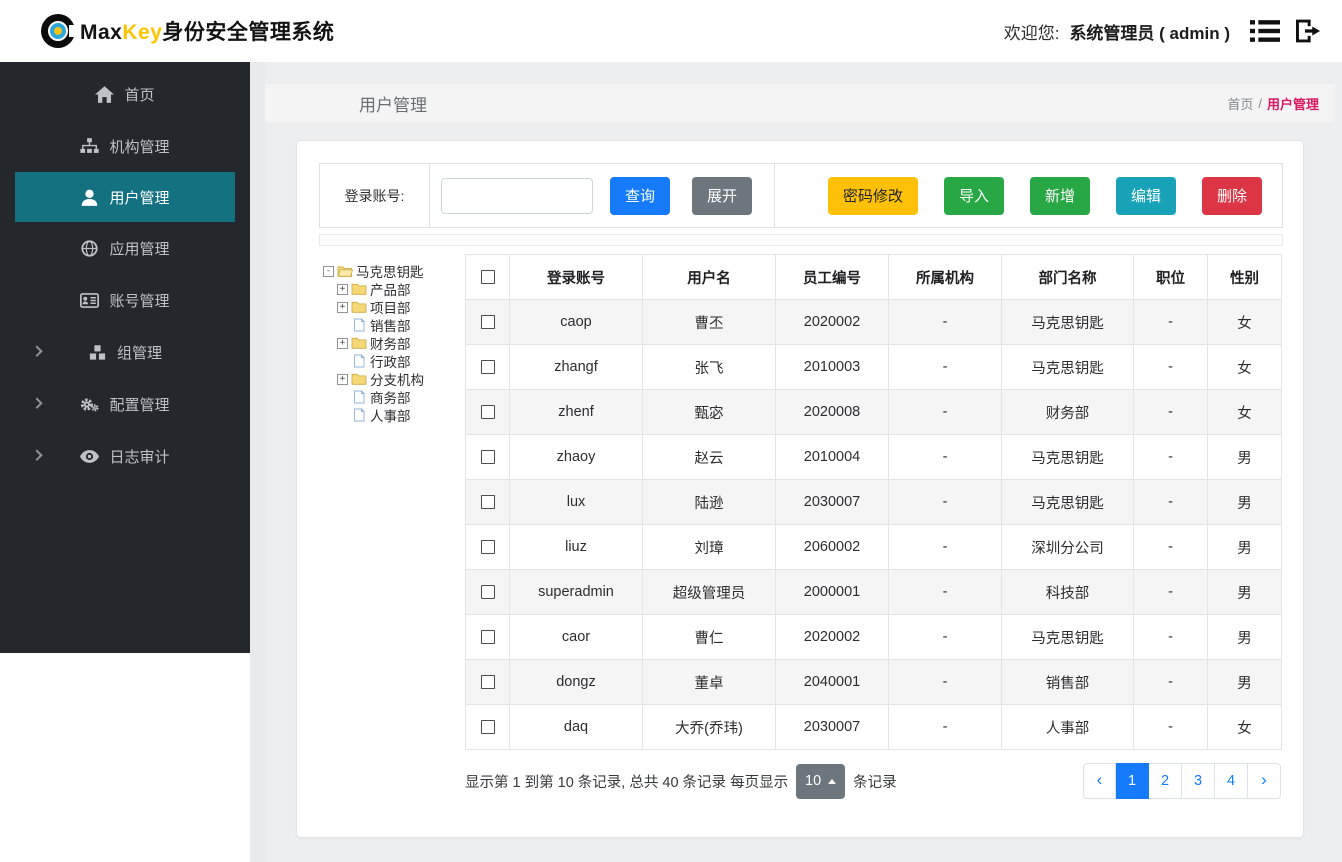 The width and height of the screenshot is (1342, 862). I want to click on row-checkbox-cell, so click(487, 457).